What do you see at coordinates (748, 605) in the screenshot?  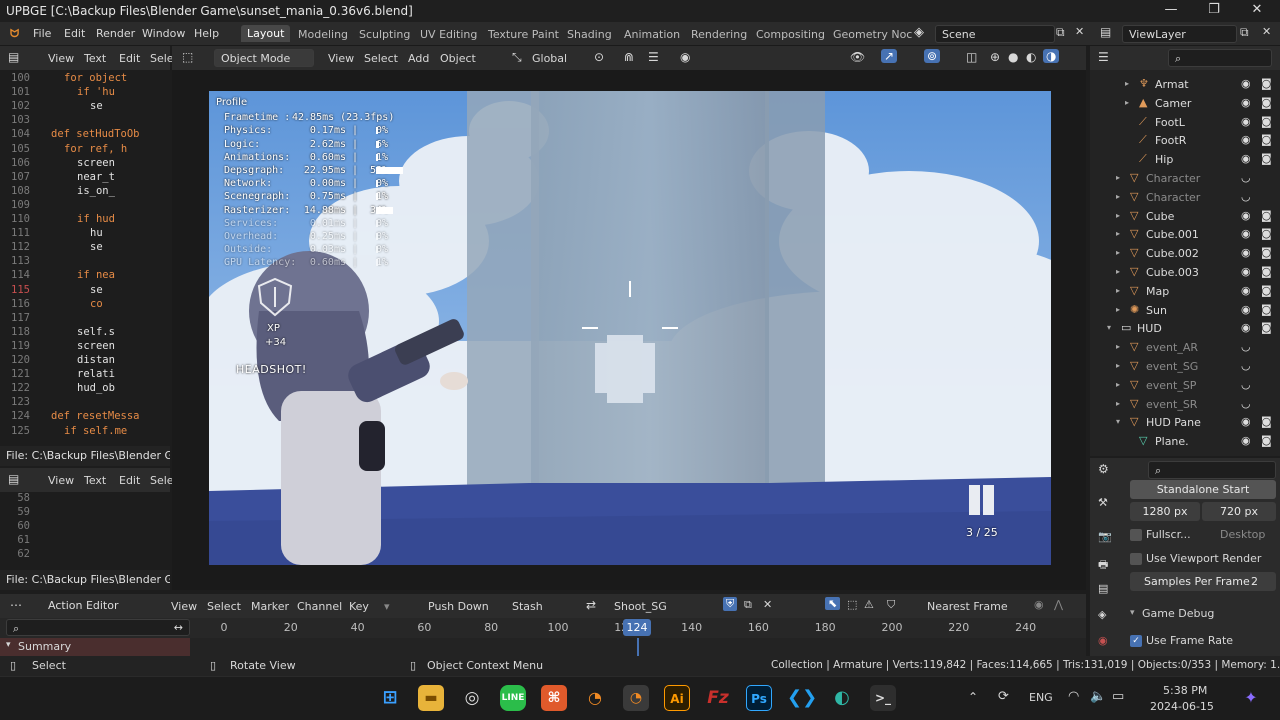 I see `new-action-icon: ⧉` at bounding box center [748, 605].